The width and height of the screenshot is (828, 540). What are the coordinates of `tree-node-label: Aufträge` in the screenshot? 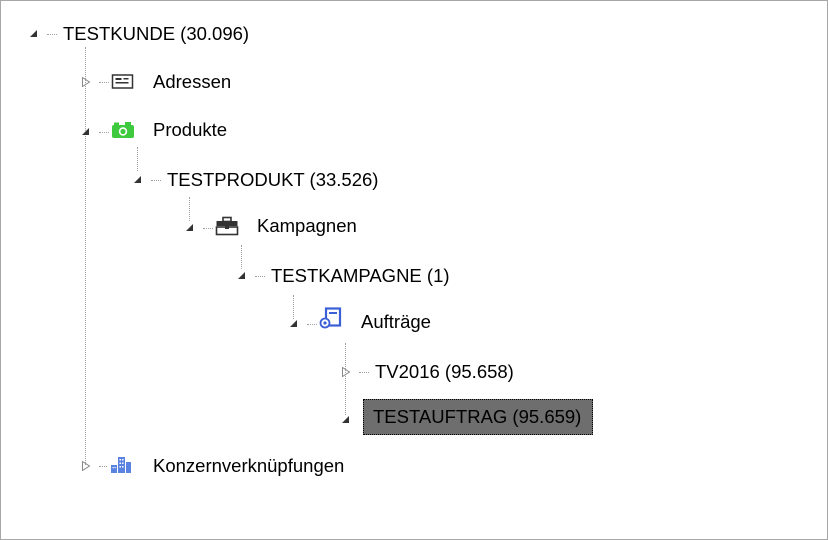 It's located at (396, 321).